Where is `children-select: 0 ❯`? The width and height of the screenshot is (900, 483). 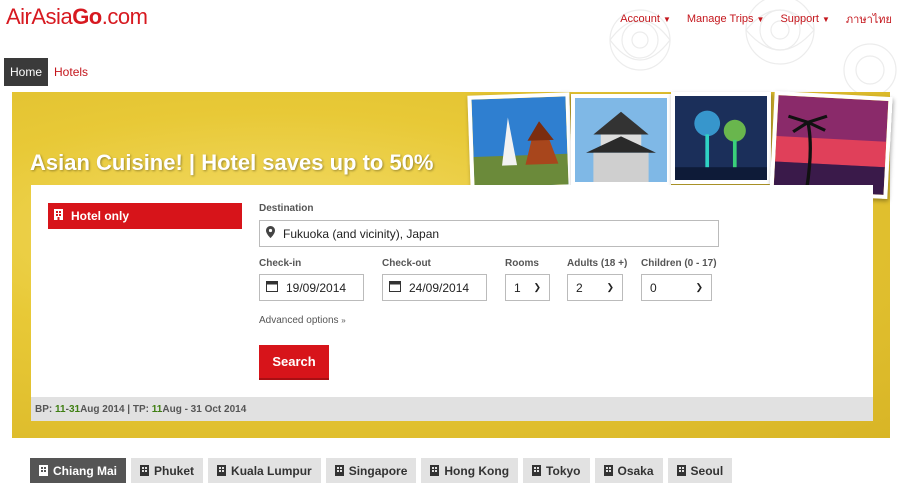
children-select: 0 ❯ is located at coordinates (676, 287).